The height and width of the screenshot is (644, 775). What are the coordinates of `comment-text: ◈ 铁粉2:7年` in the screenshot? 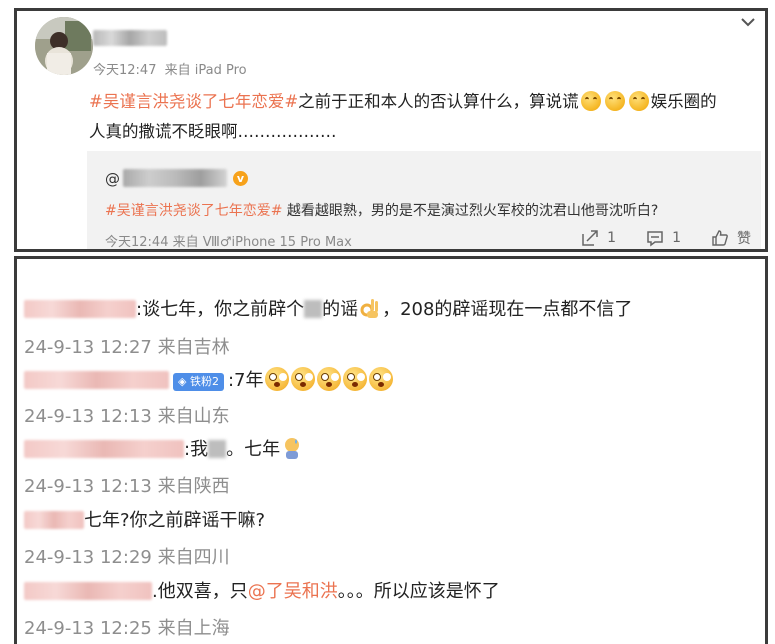 It's located at (209, 379).